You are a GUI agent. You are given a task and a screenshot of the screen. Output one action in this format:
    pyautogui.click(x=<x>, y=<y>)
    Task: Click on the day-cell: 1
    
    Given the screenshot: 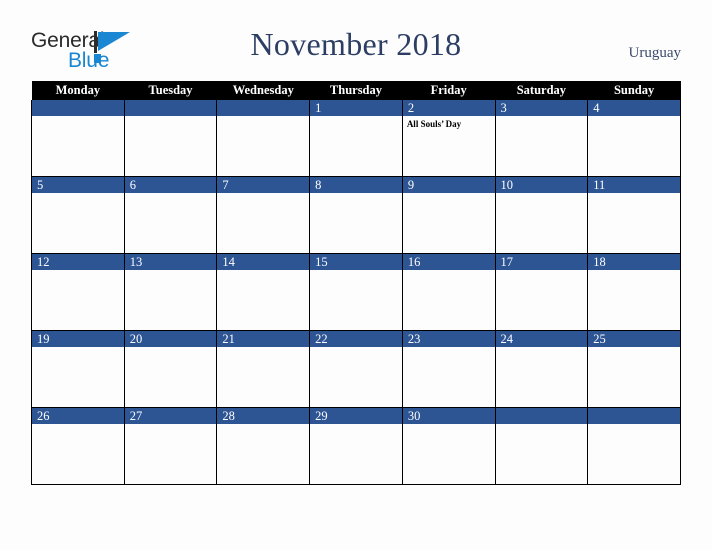 What is the action you would take?
    pyautogui.click(x=356, y=138)
    